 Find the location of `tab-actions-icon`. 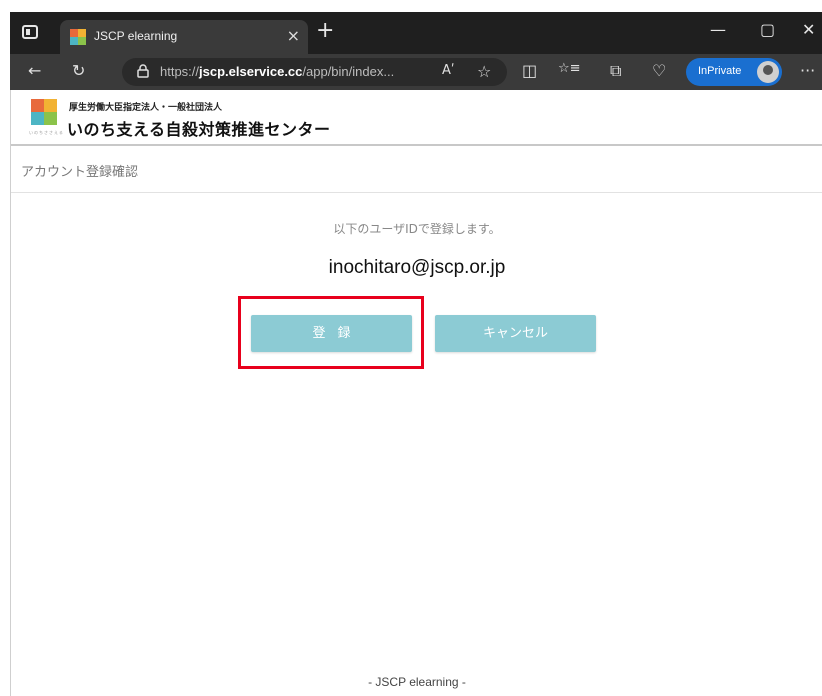

tab-actions-icon is located at coordinates (30, 32).